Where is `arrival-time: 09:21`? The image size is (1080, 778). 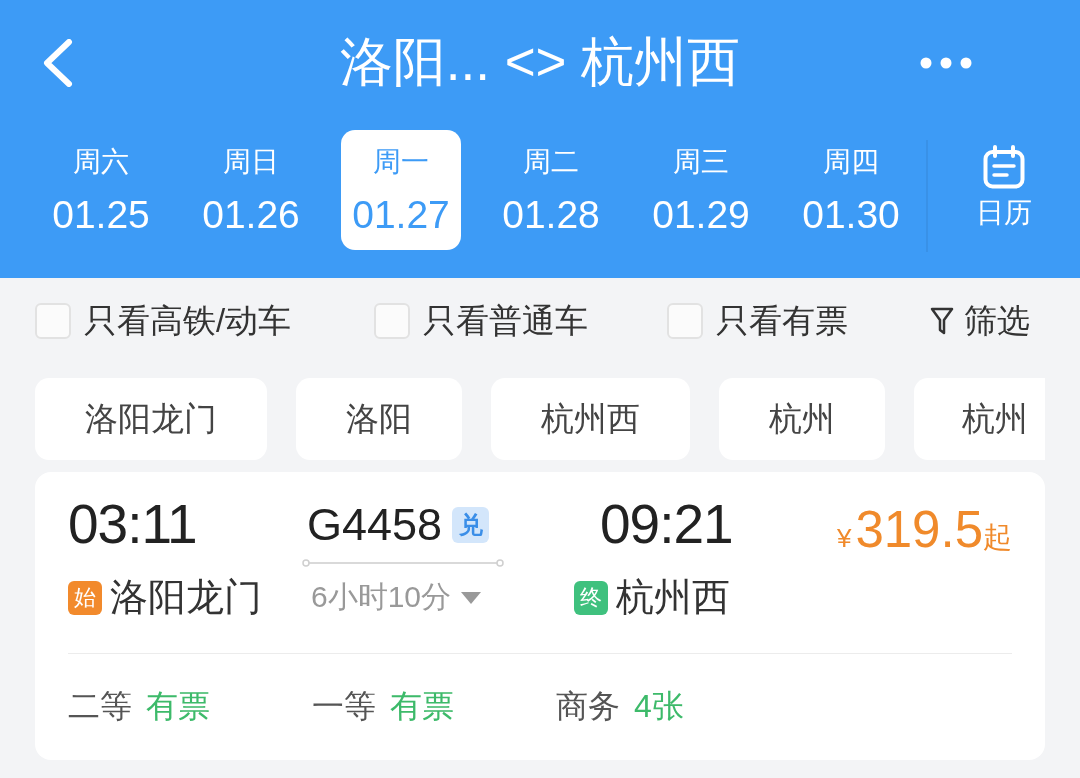 arrival-time: 09:21 is located at coordinates (666, 524).